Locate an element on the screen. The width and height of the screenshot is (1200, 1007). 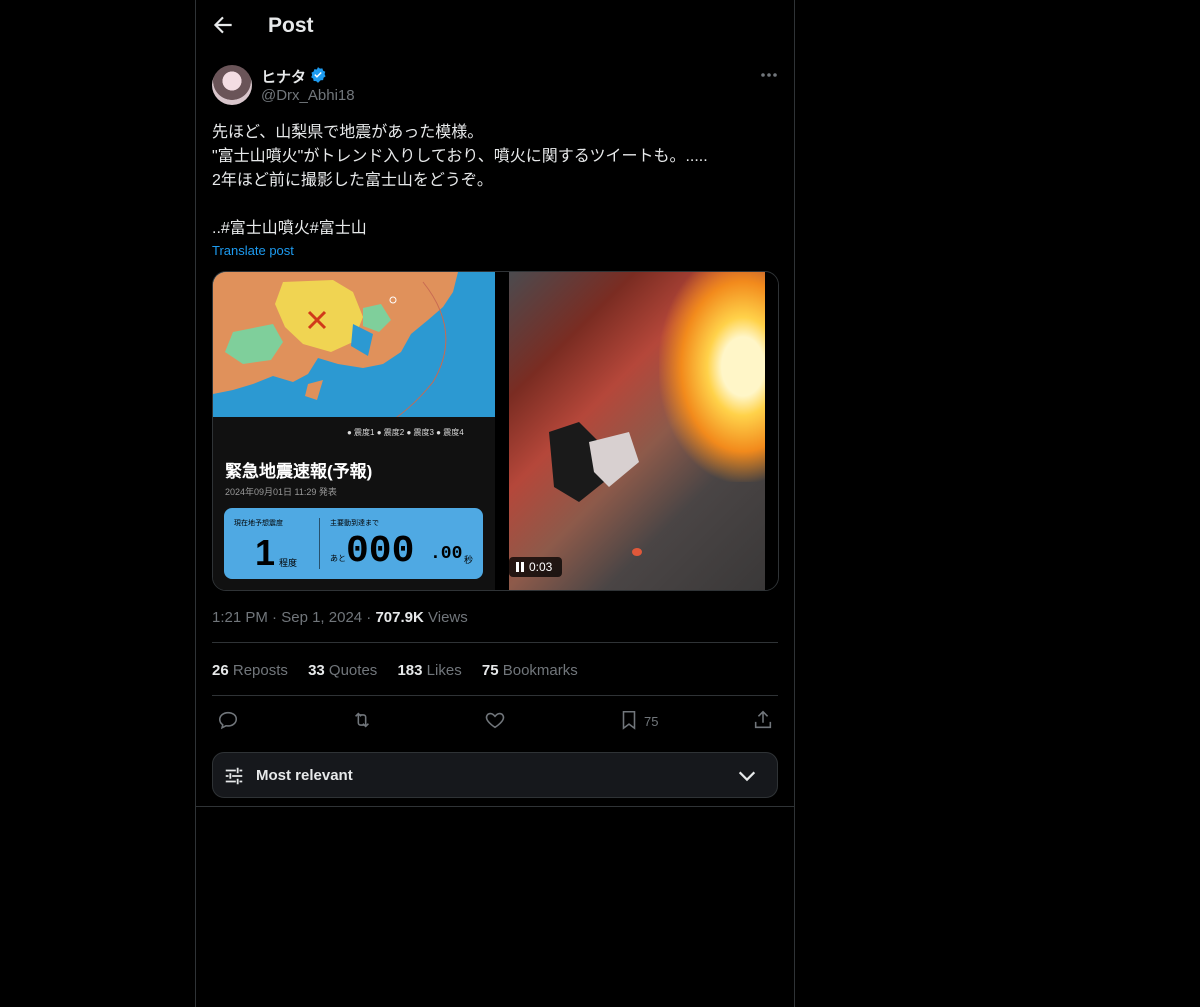
repost-button is located at coordinates (362, 720).